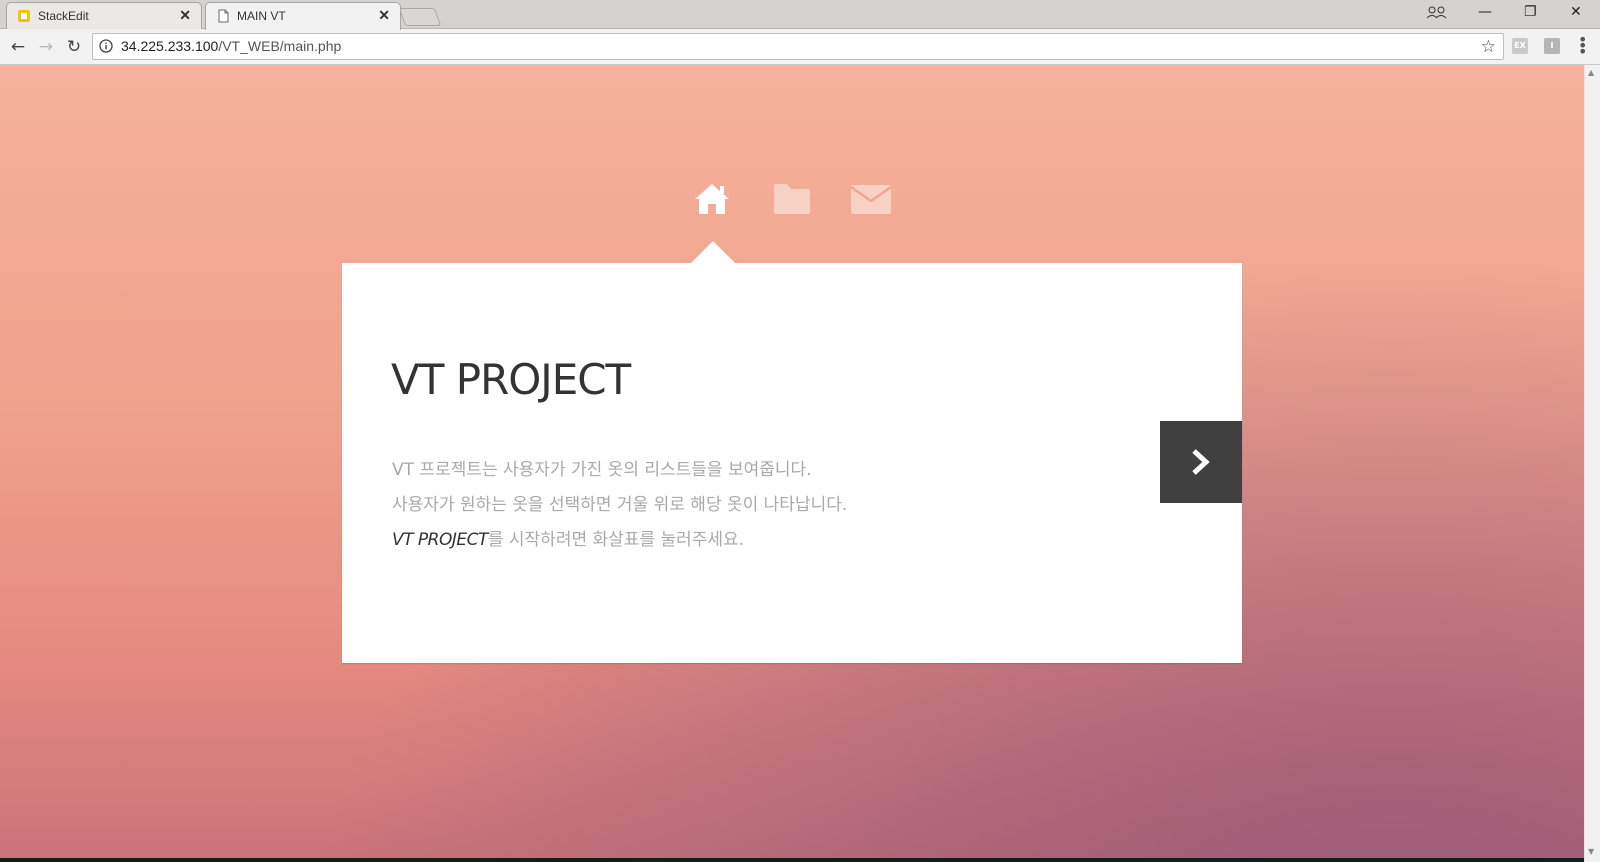  Describe the element at coordinates (1530, 12) in the screenshot. I see `maximize-button: ❐` at that location.